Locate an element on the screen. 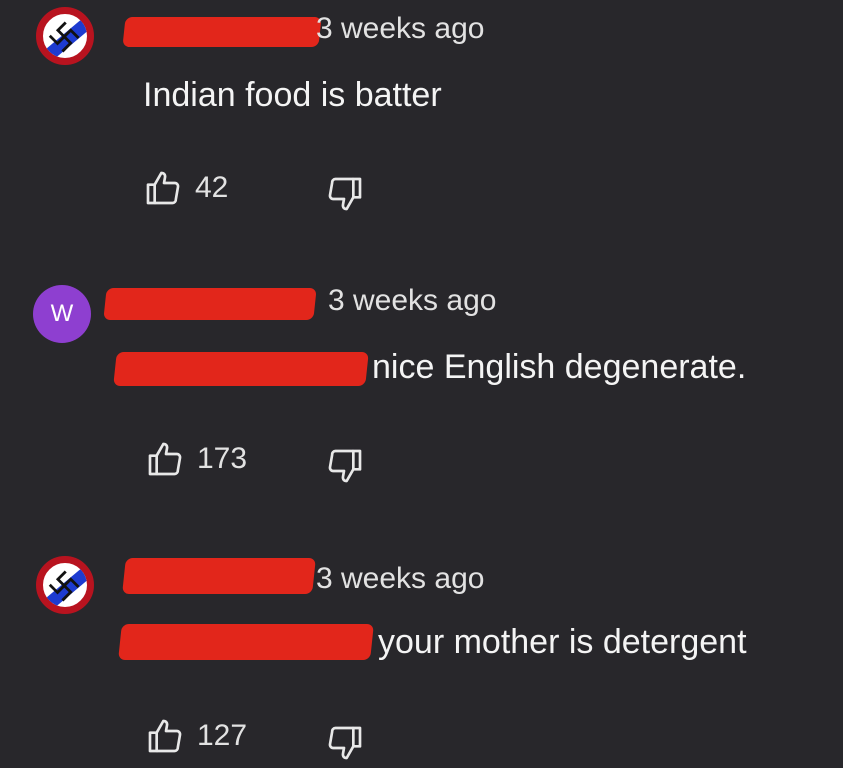 The width and height of the screenshot is (843, 768). comment-text: your mother is detergent is located at coordinates (562, 642).